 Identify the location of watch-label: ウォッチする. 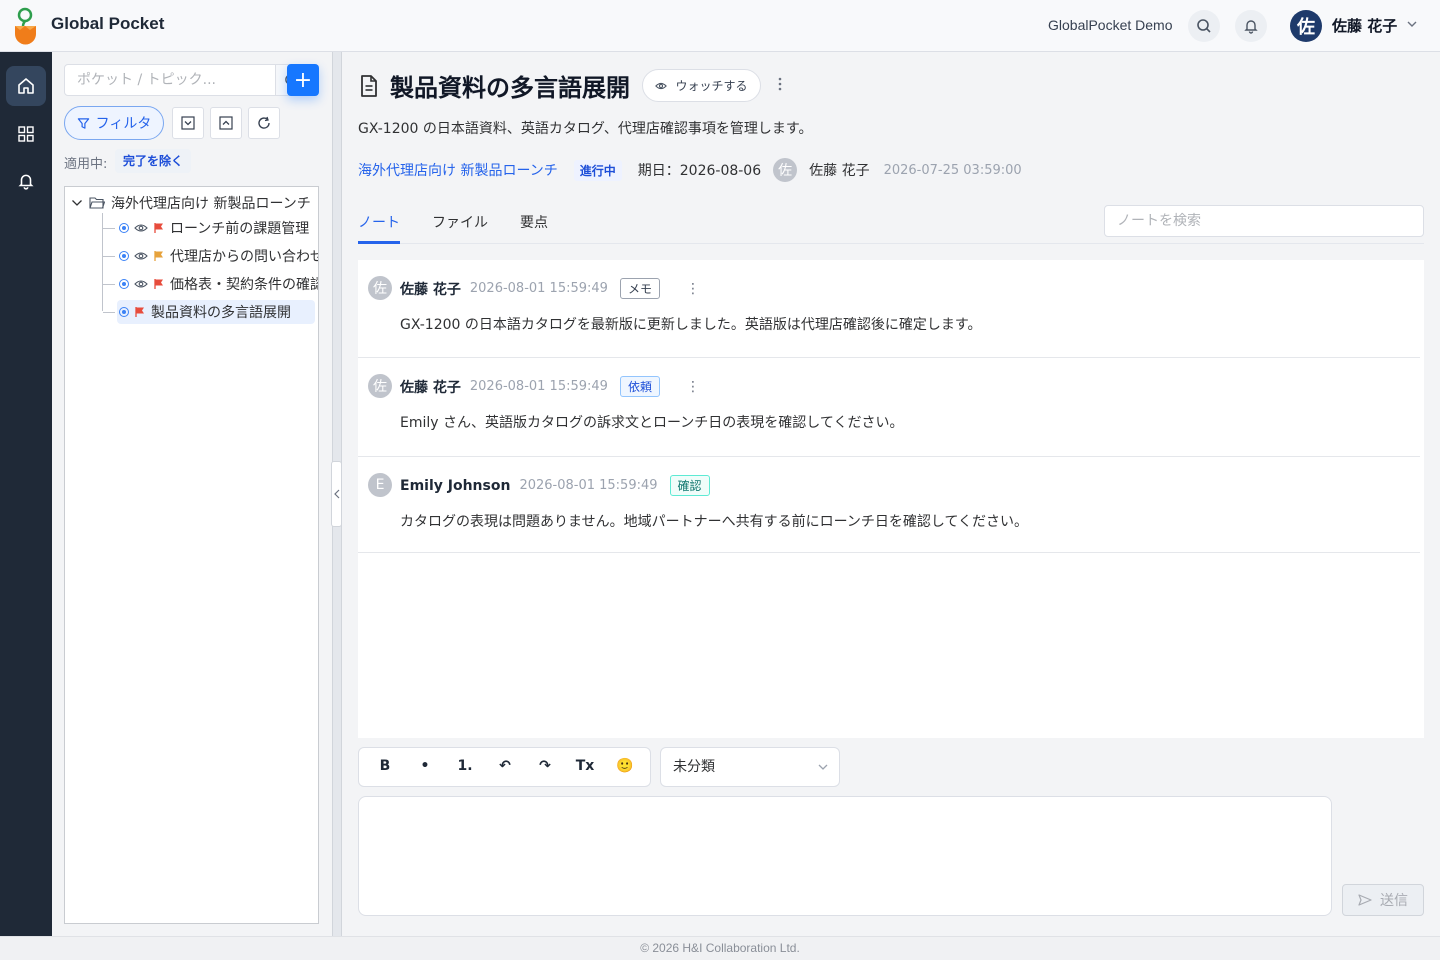
(711, 86).